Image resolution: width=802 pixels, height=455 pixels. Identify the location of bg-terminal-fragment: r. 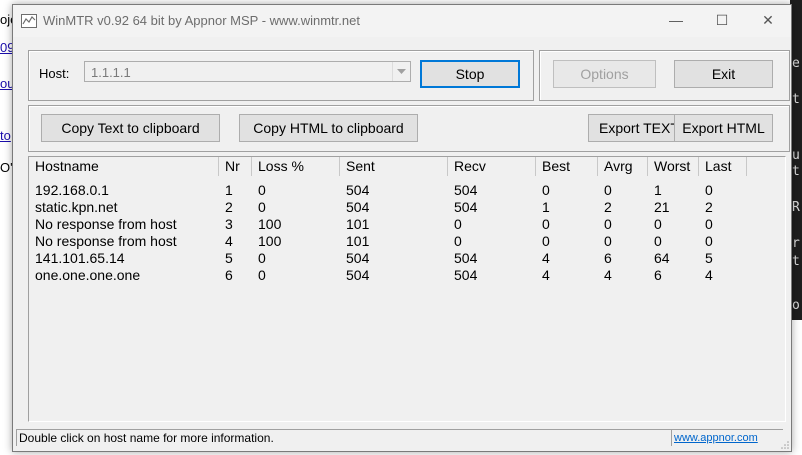
(796, 243).